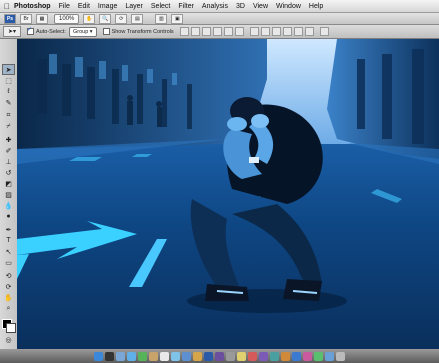  I want to click on menu-analysis: Analysis, so click(215, 6).